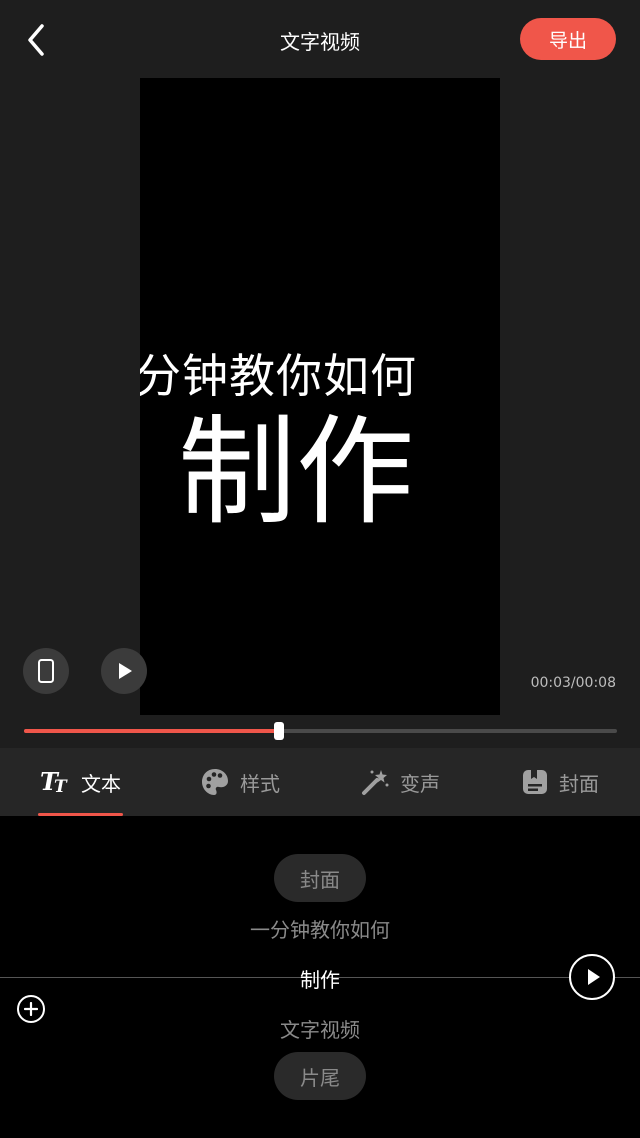  Describe the element at coordinates (579, 783) in the screenshot. I see `tab-label: 封面` at that location.